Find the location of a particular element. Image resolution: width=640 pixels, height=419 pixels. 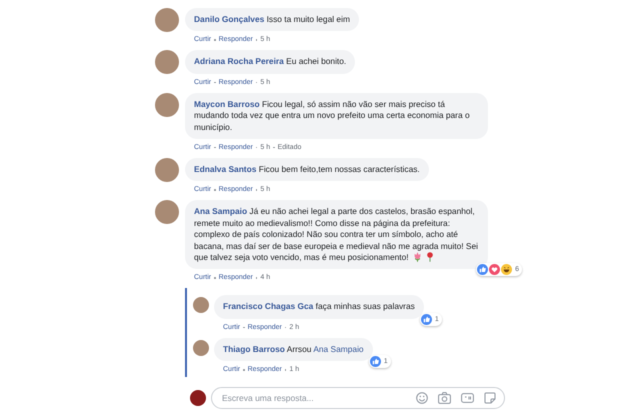

mention-link: Ana Sampaio is located at coordinates (338, 349).